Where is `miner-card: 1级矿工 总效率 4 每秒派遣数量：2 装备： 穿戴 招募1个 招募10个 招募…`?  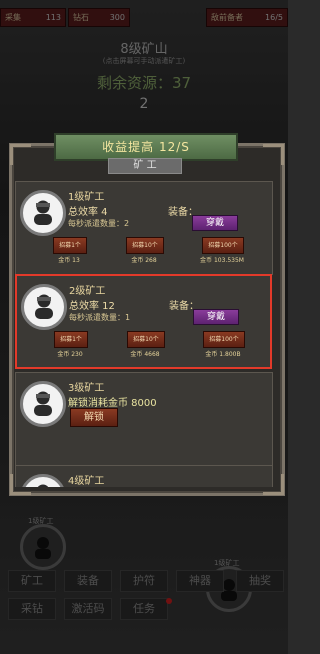 miner-card: 1级矿工 总效率 4 每秒派遣数量：2 装备： 穿戴 招募1个 招募10个 招募… is located at coordinates (144, 228).